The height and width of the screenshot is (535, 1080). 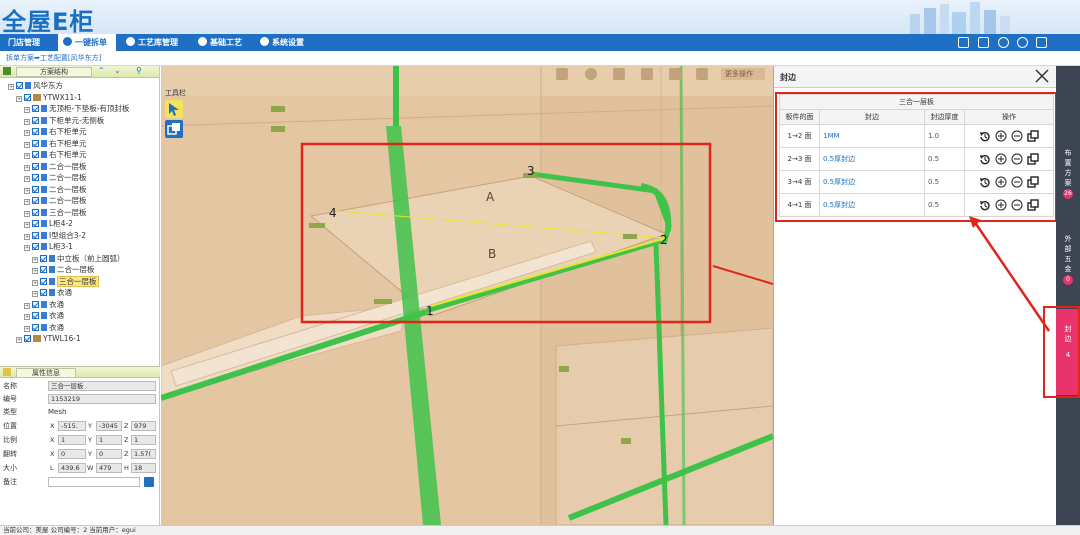 I want to click on breadcrumb-text: 拆单方案➡工艺配置[风华东方], so click(x=53, y=58).